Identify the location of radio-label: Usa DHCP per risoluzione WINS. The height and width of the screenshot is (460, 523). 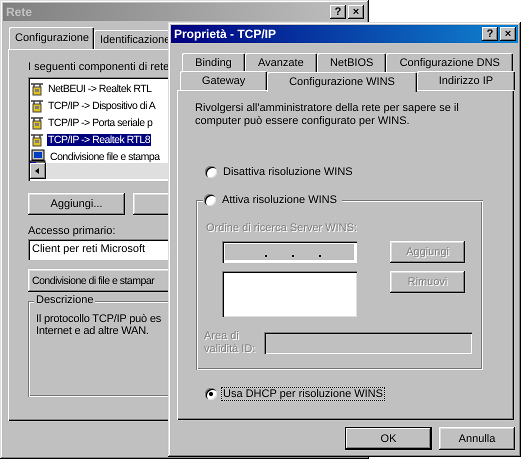
(303, 394).